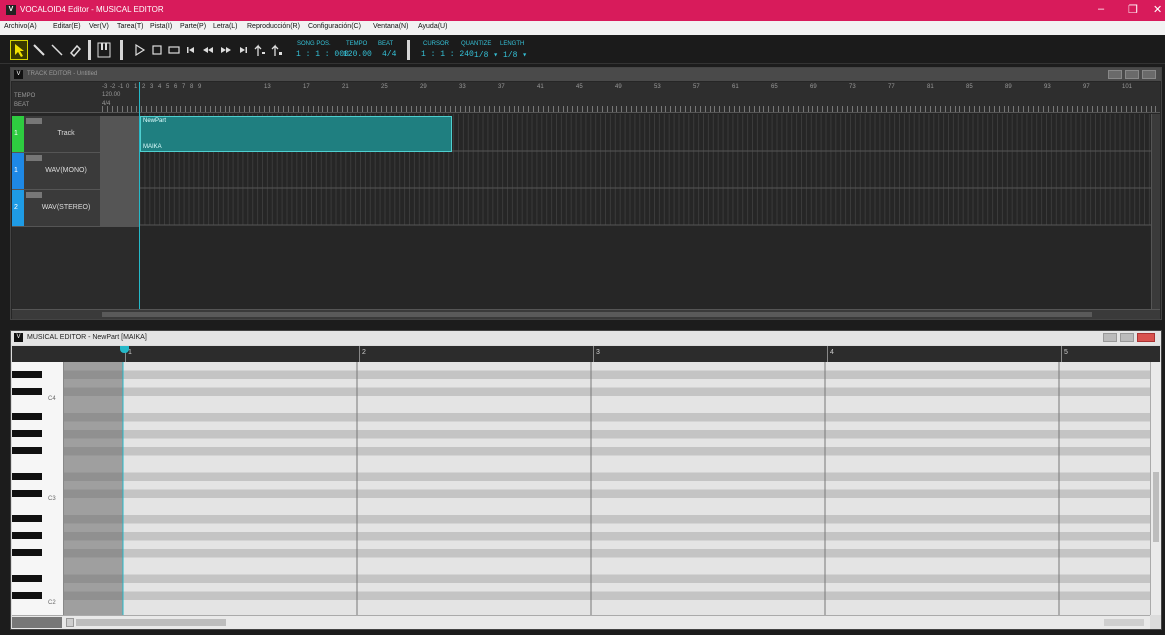  I want to click on play-from-marker-button, so click(277, 51).